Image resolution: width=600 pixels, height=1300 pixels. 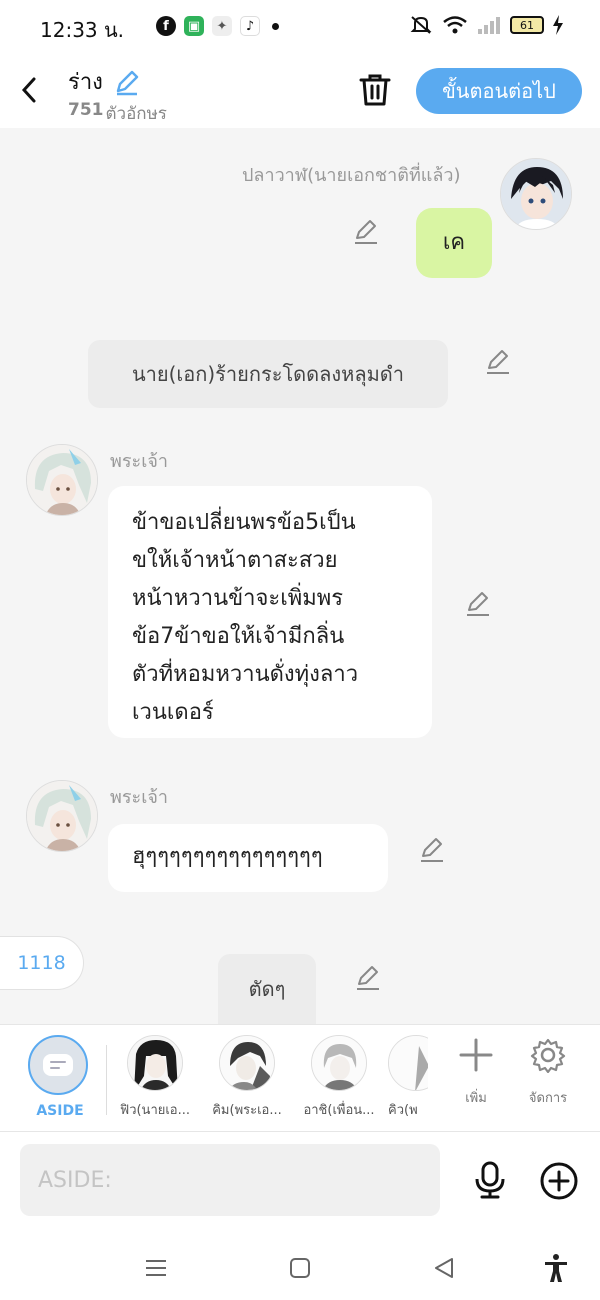 I want to click on system-nav-bar, so click(x=300, y=1268).